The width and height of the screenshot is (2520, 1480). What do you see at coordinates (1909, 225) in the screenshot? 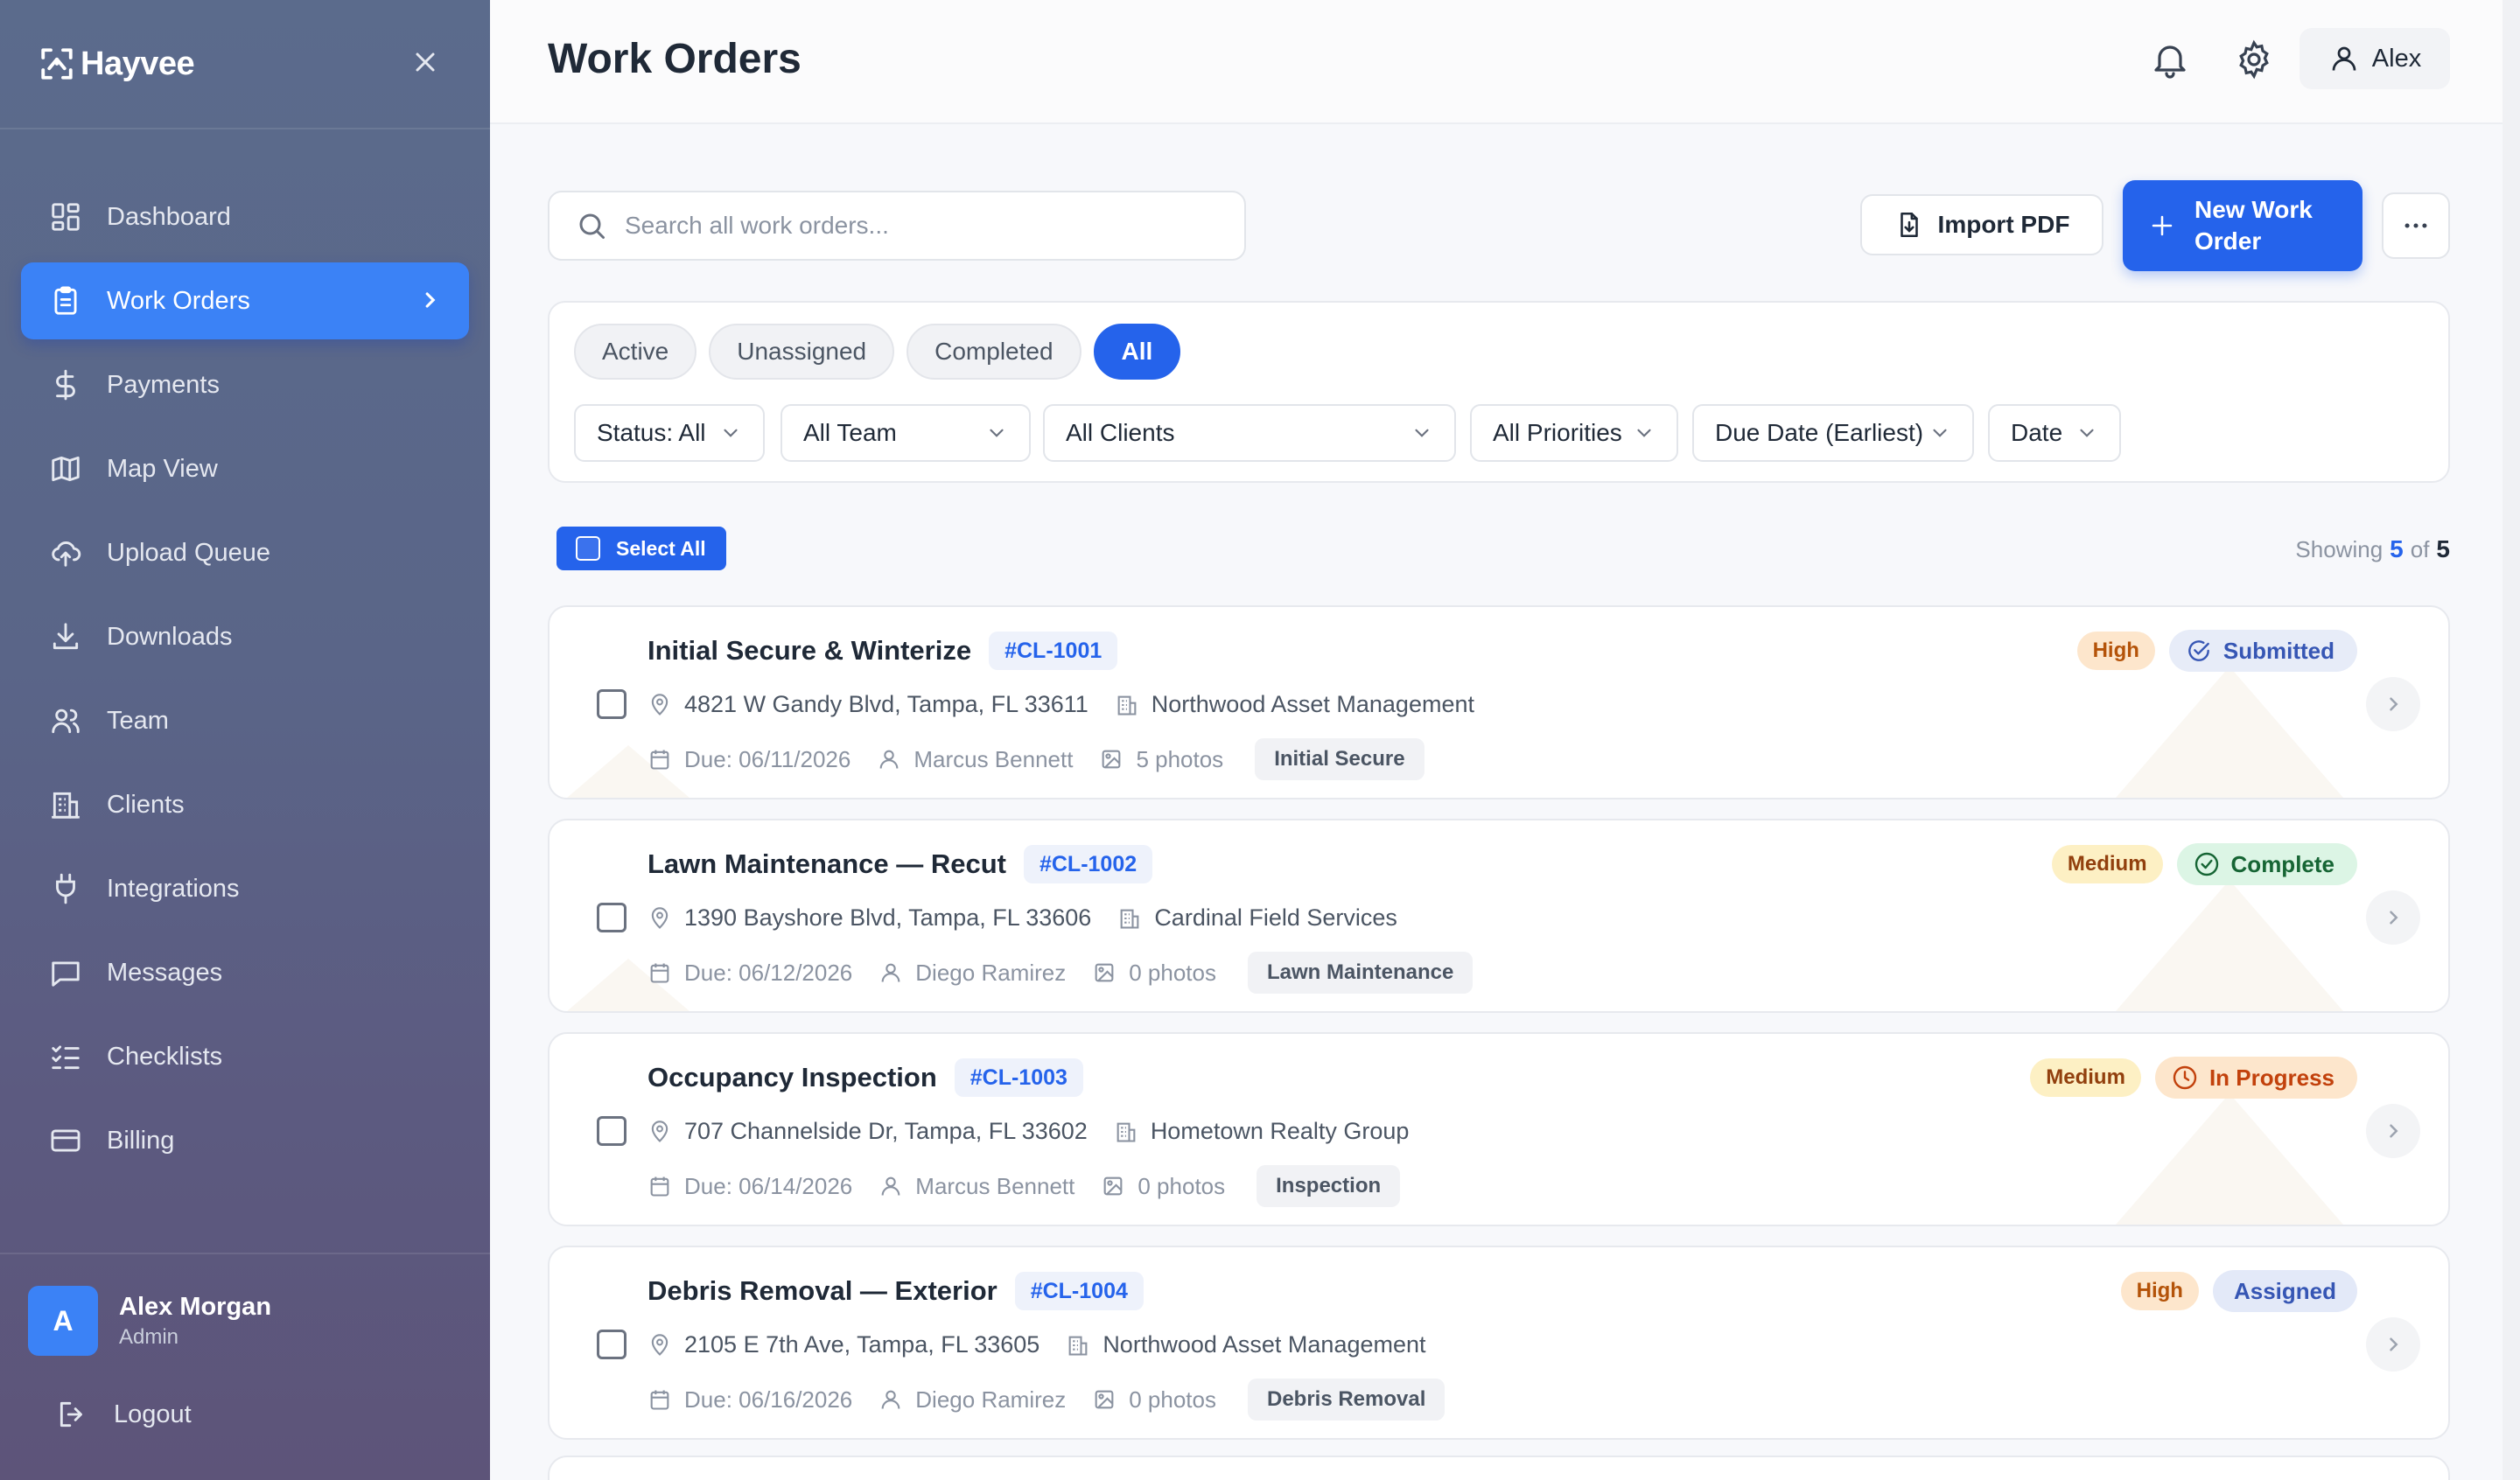
I see `file-import-icon` at bounding box center [1909, 225].